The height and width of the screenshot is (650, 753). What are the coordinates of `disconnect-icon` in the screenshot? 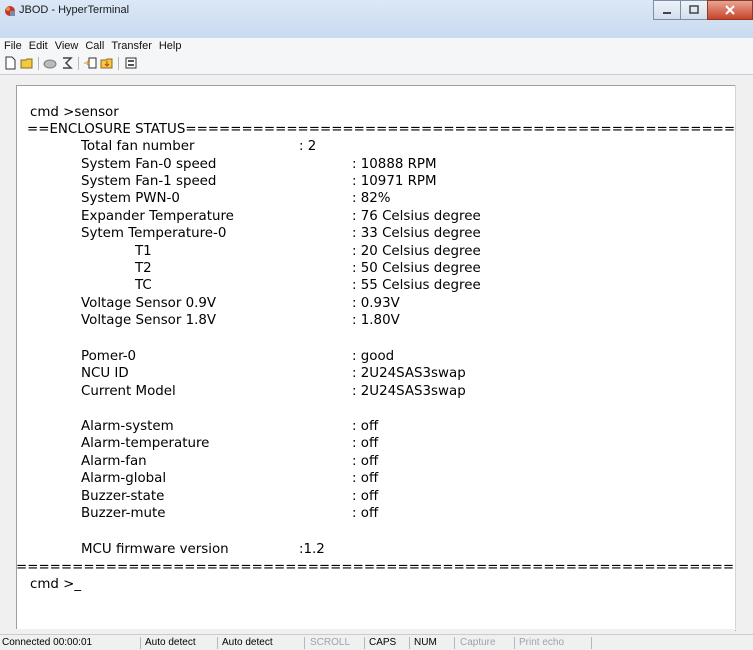 It's located at (67, 63).